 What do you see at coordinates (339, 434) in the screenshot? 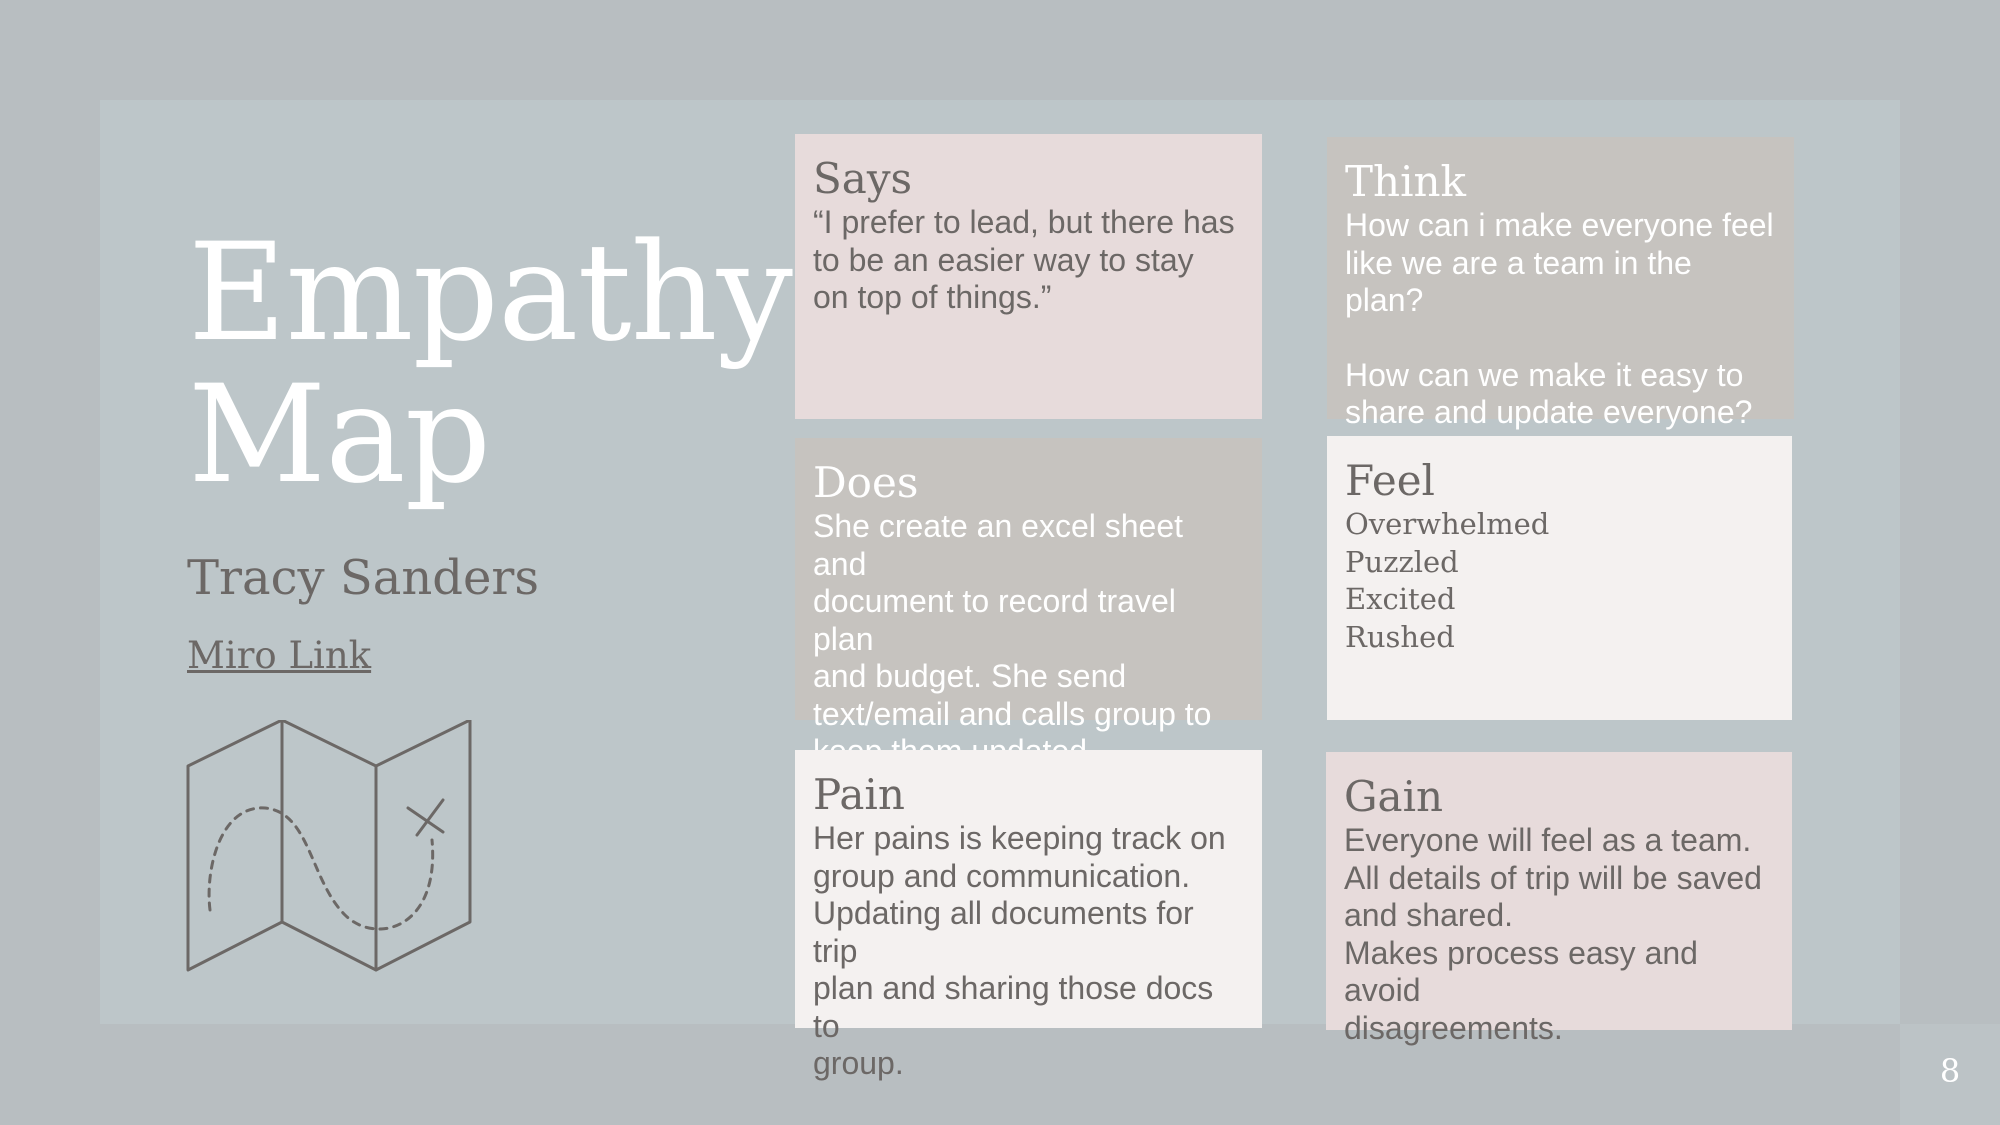
I see `title-line-2: Map` at bounding box center [339, 434].